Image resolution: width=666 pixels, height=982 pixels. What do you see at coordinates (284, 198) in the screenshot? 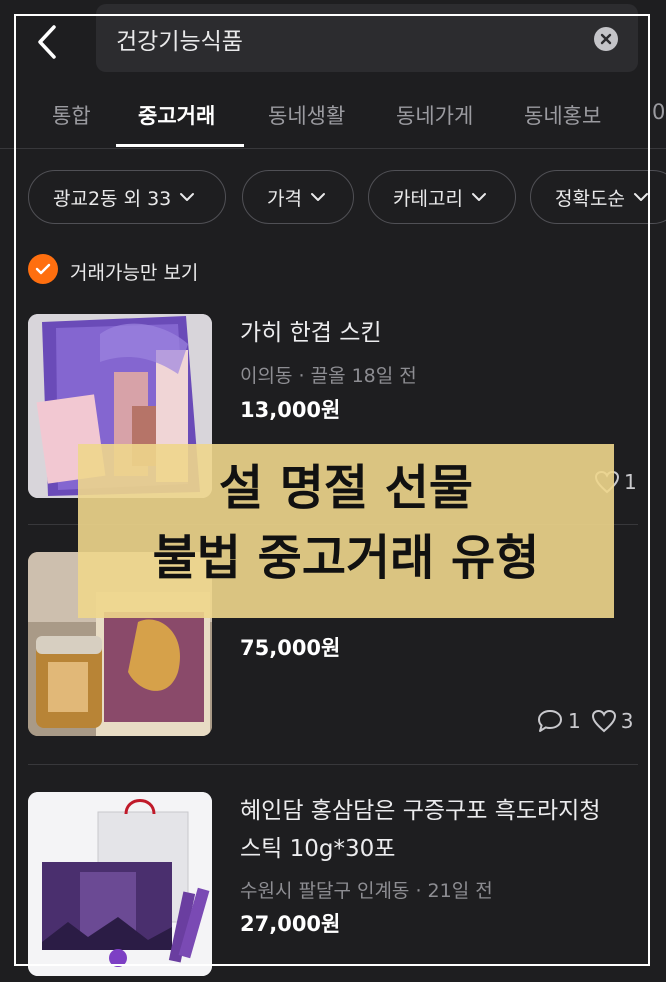
I see `filter-price-label: 가격` at bounding box center [284, 198].